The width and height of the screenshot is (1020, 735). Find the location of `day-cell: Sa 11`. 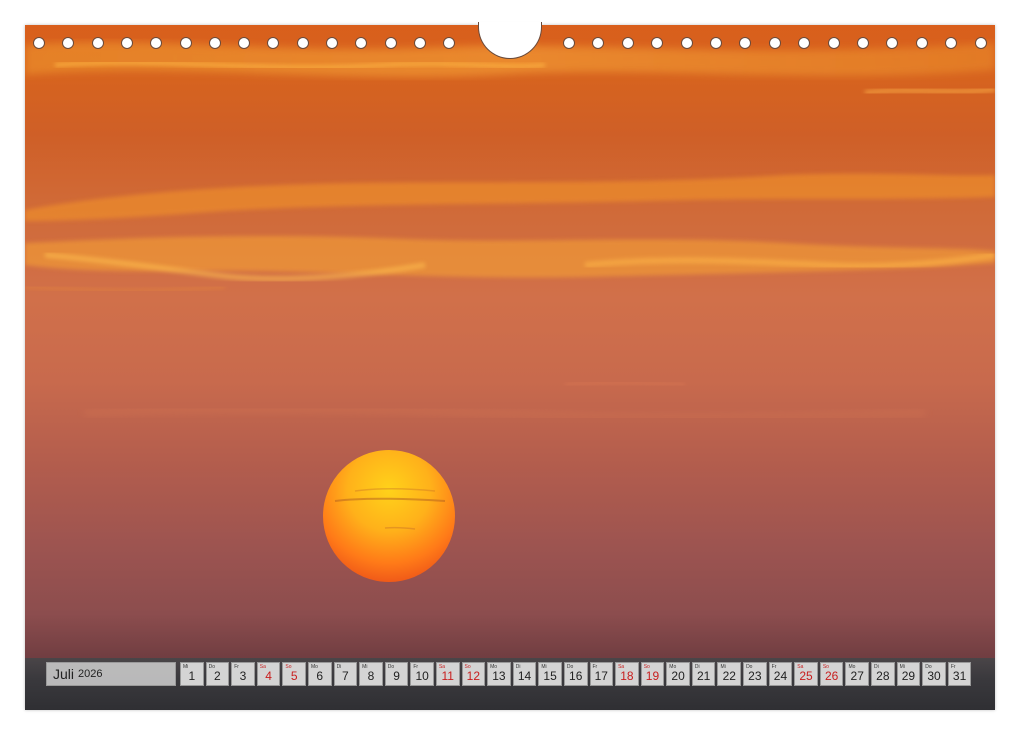

day-cell: Sa 11 is located at coordinates (447, 674).